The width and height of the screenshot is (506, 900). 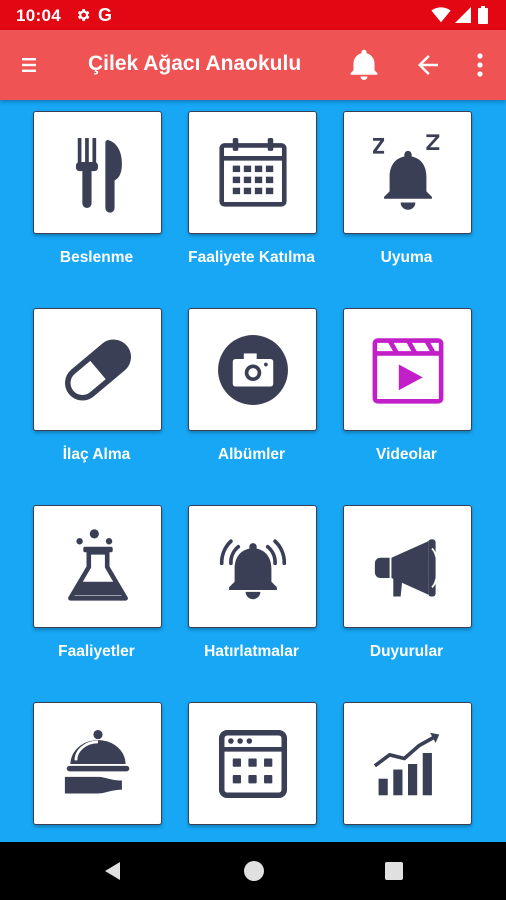 I want to click on back-arrow-icon, so click(x=428, y=65).